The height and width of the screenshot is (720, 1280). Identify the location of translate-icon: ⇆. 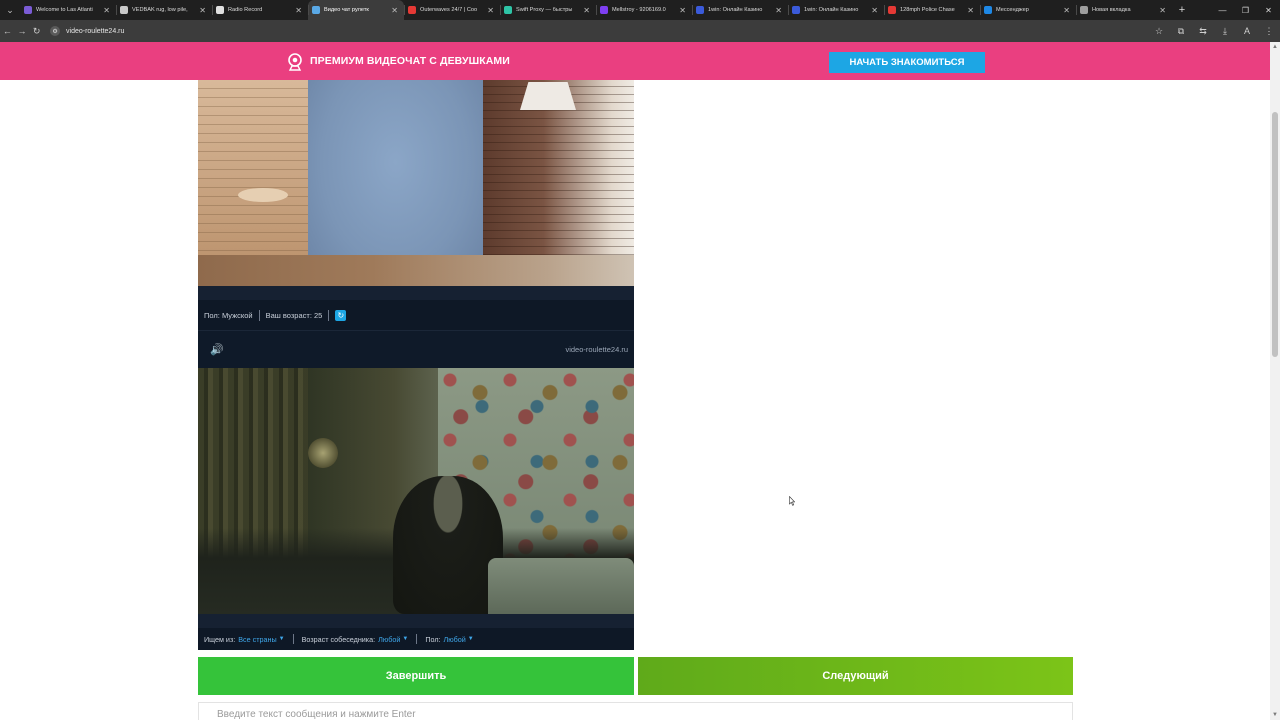
(1203, 31).